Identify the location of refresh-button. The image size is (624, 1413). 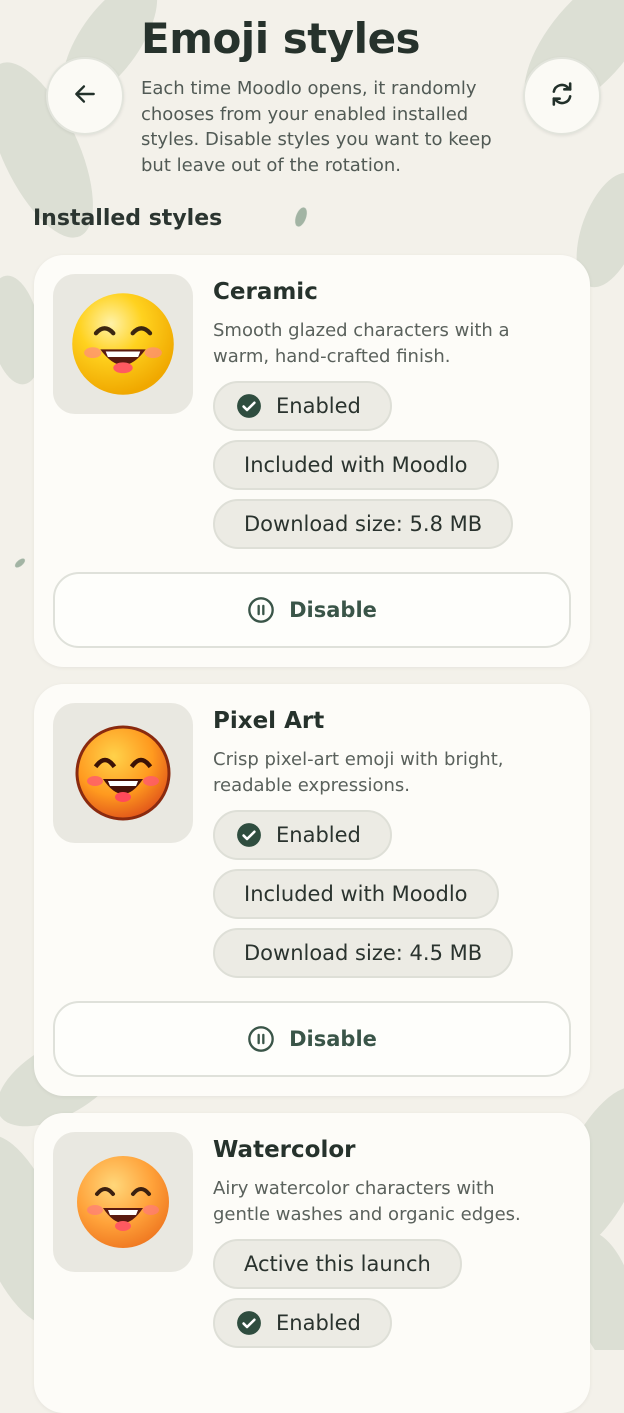
(562, 96).